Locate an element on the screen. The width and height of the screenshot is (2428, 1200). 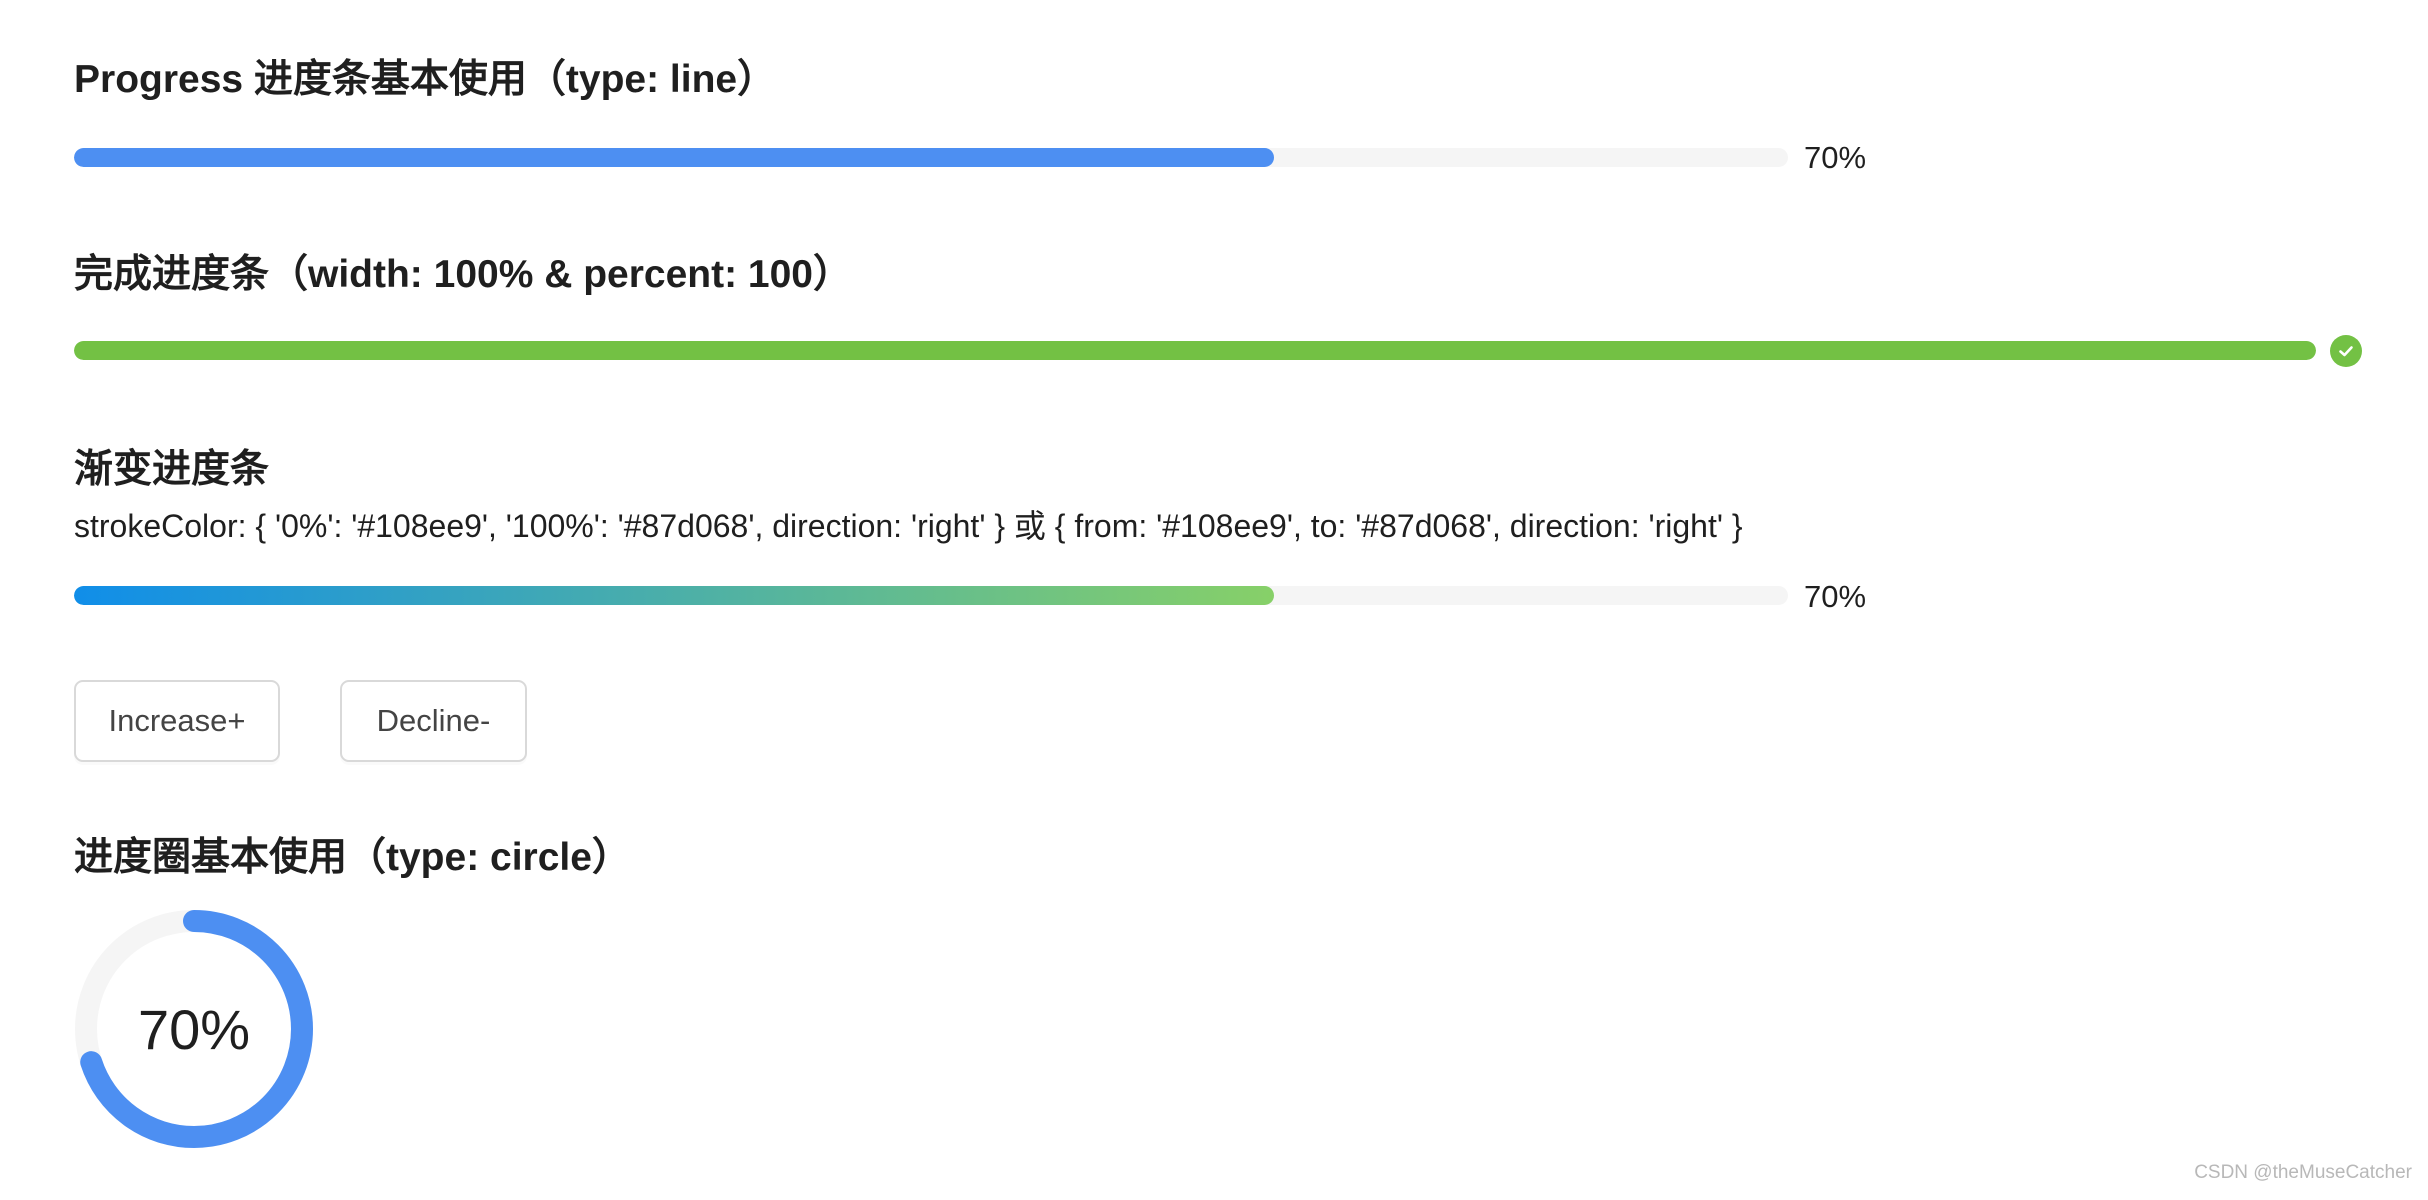
circle-progress-heading: 进度圈基本使用（type: circle） is located at coordinates (352, 857).